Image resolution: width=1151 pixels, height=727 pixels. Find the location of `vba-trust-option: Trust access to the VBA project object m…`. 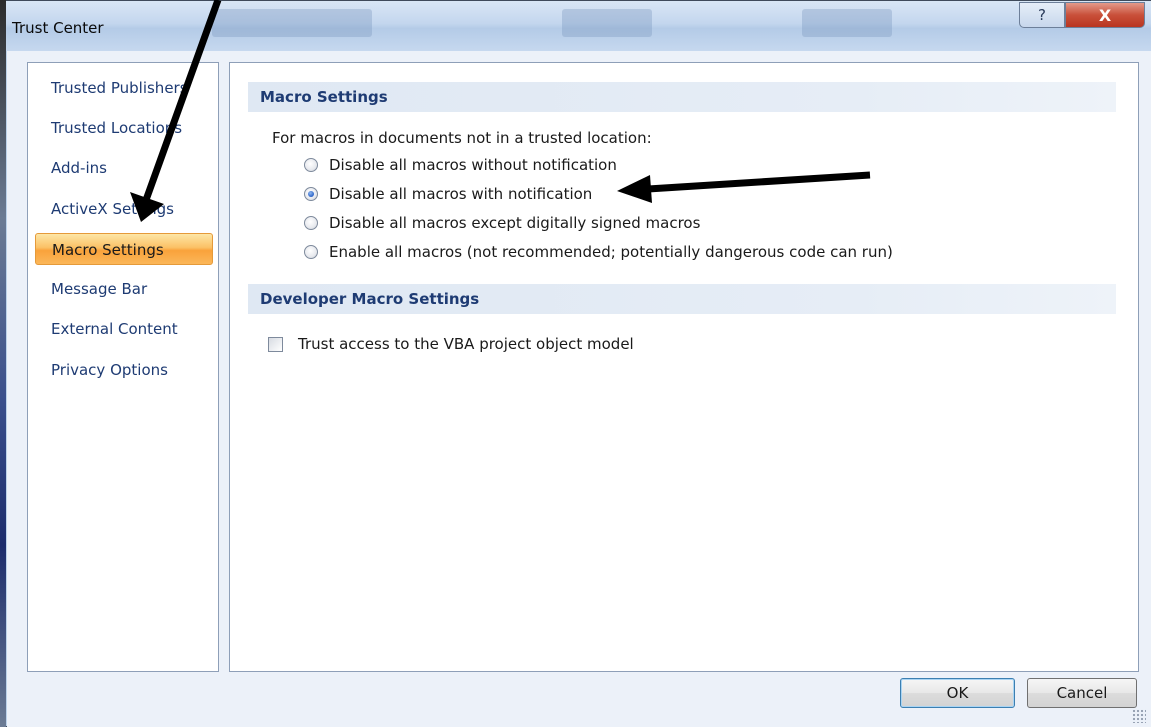

vba-trust-option: Trust access to the VBA project object m… is located at coordinates (451, 344).